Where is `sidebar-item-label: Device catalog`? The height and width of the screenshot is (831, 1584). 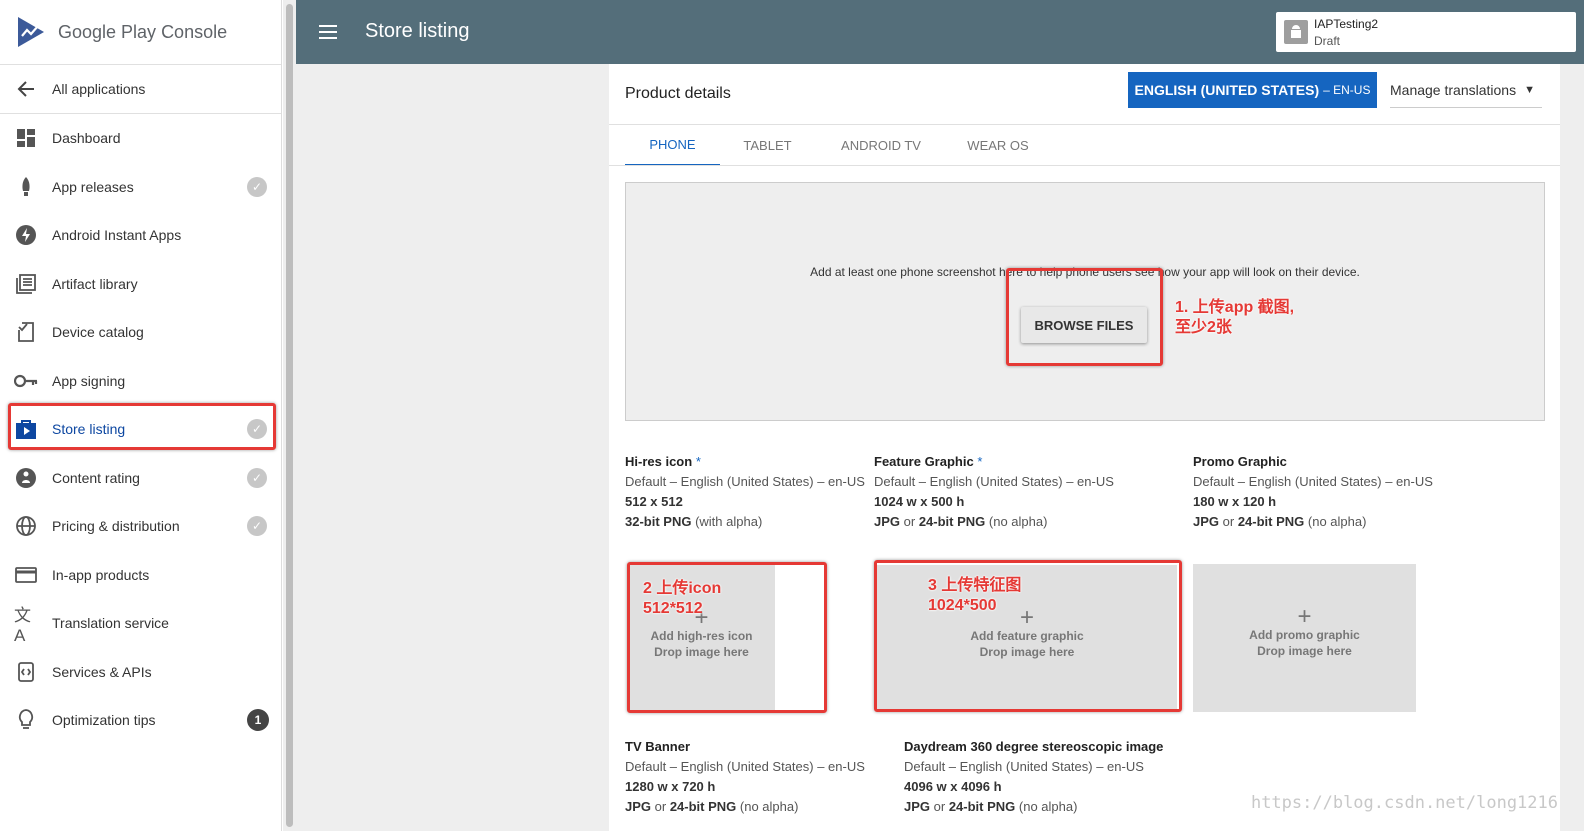
sidebar-item-label: Device catalog is located at coordinates (98, 332).